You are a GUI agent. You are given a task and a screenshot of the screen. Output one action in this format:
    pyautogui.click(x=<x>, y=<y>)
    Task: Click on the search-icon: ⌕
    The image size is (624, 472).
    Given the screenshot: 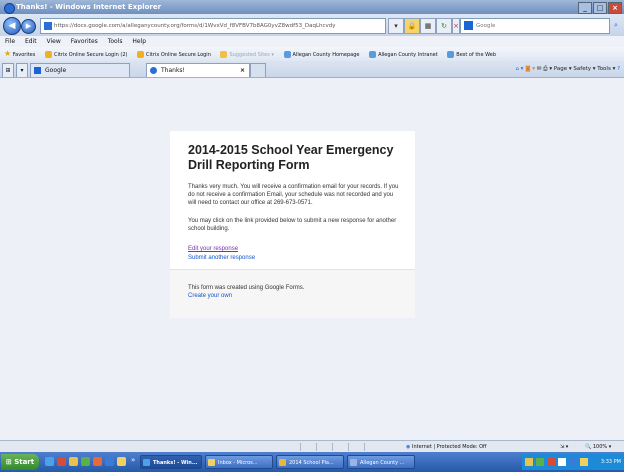 What is the action you would take?
    pyautogui.click(x=616, y=25)
    